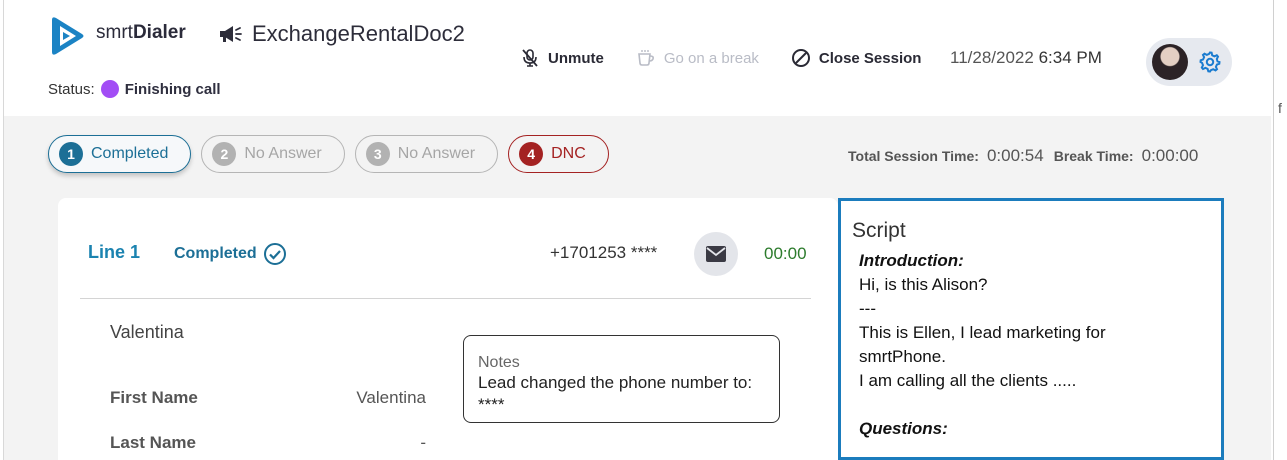  I want to click on line-tab-3: 3 No Answer, so click(426, 154).